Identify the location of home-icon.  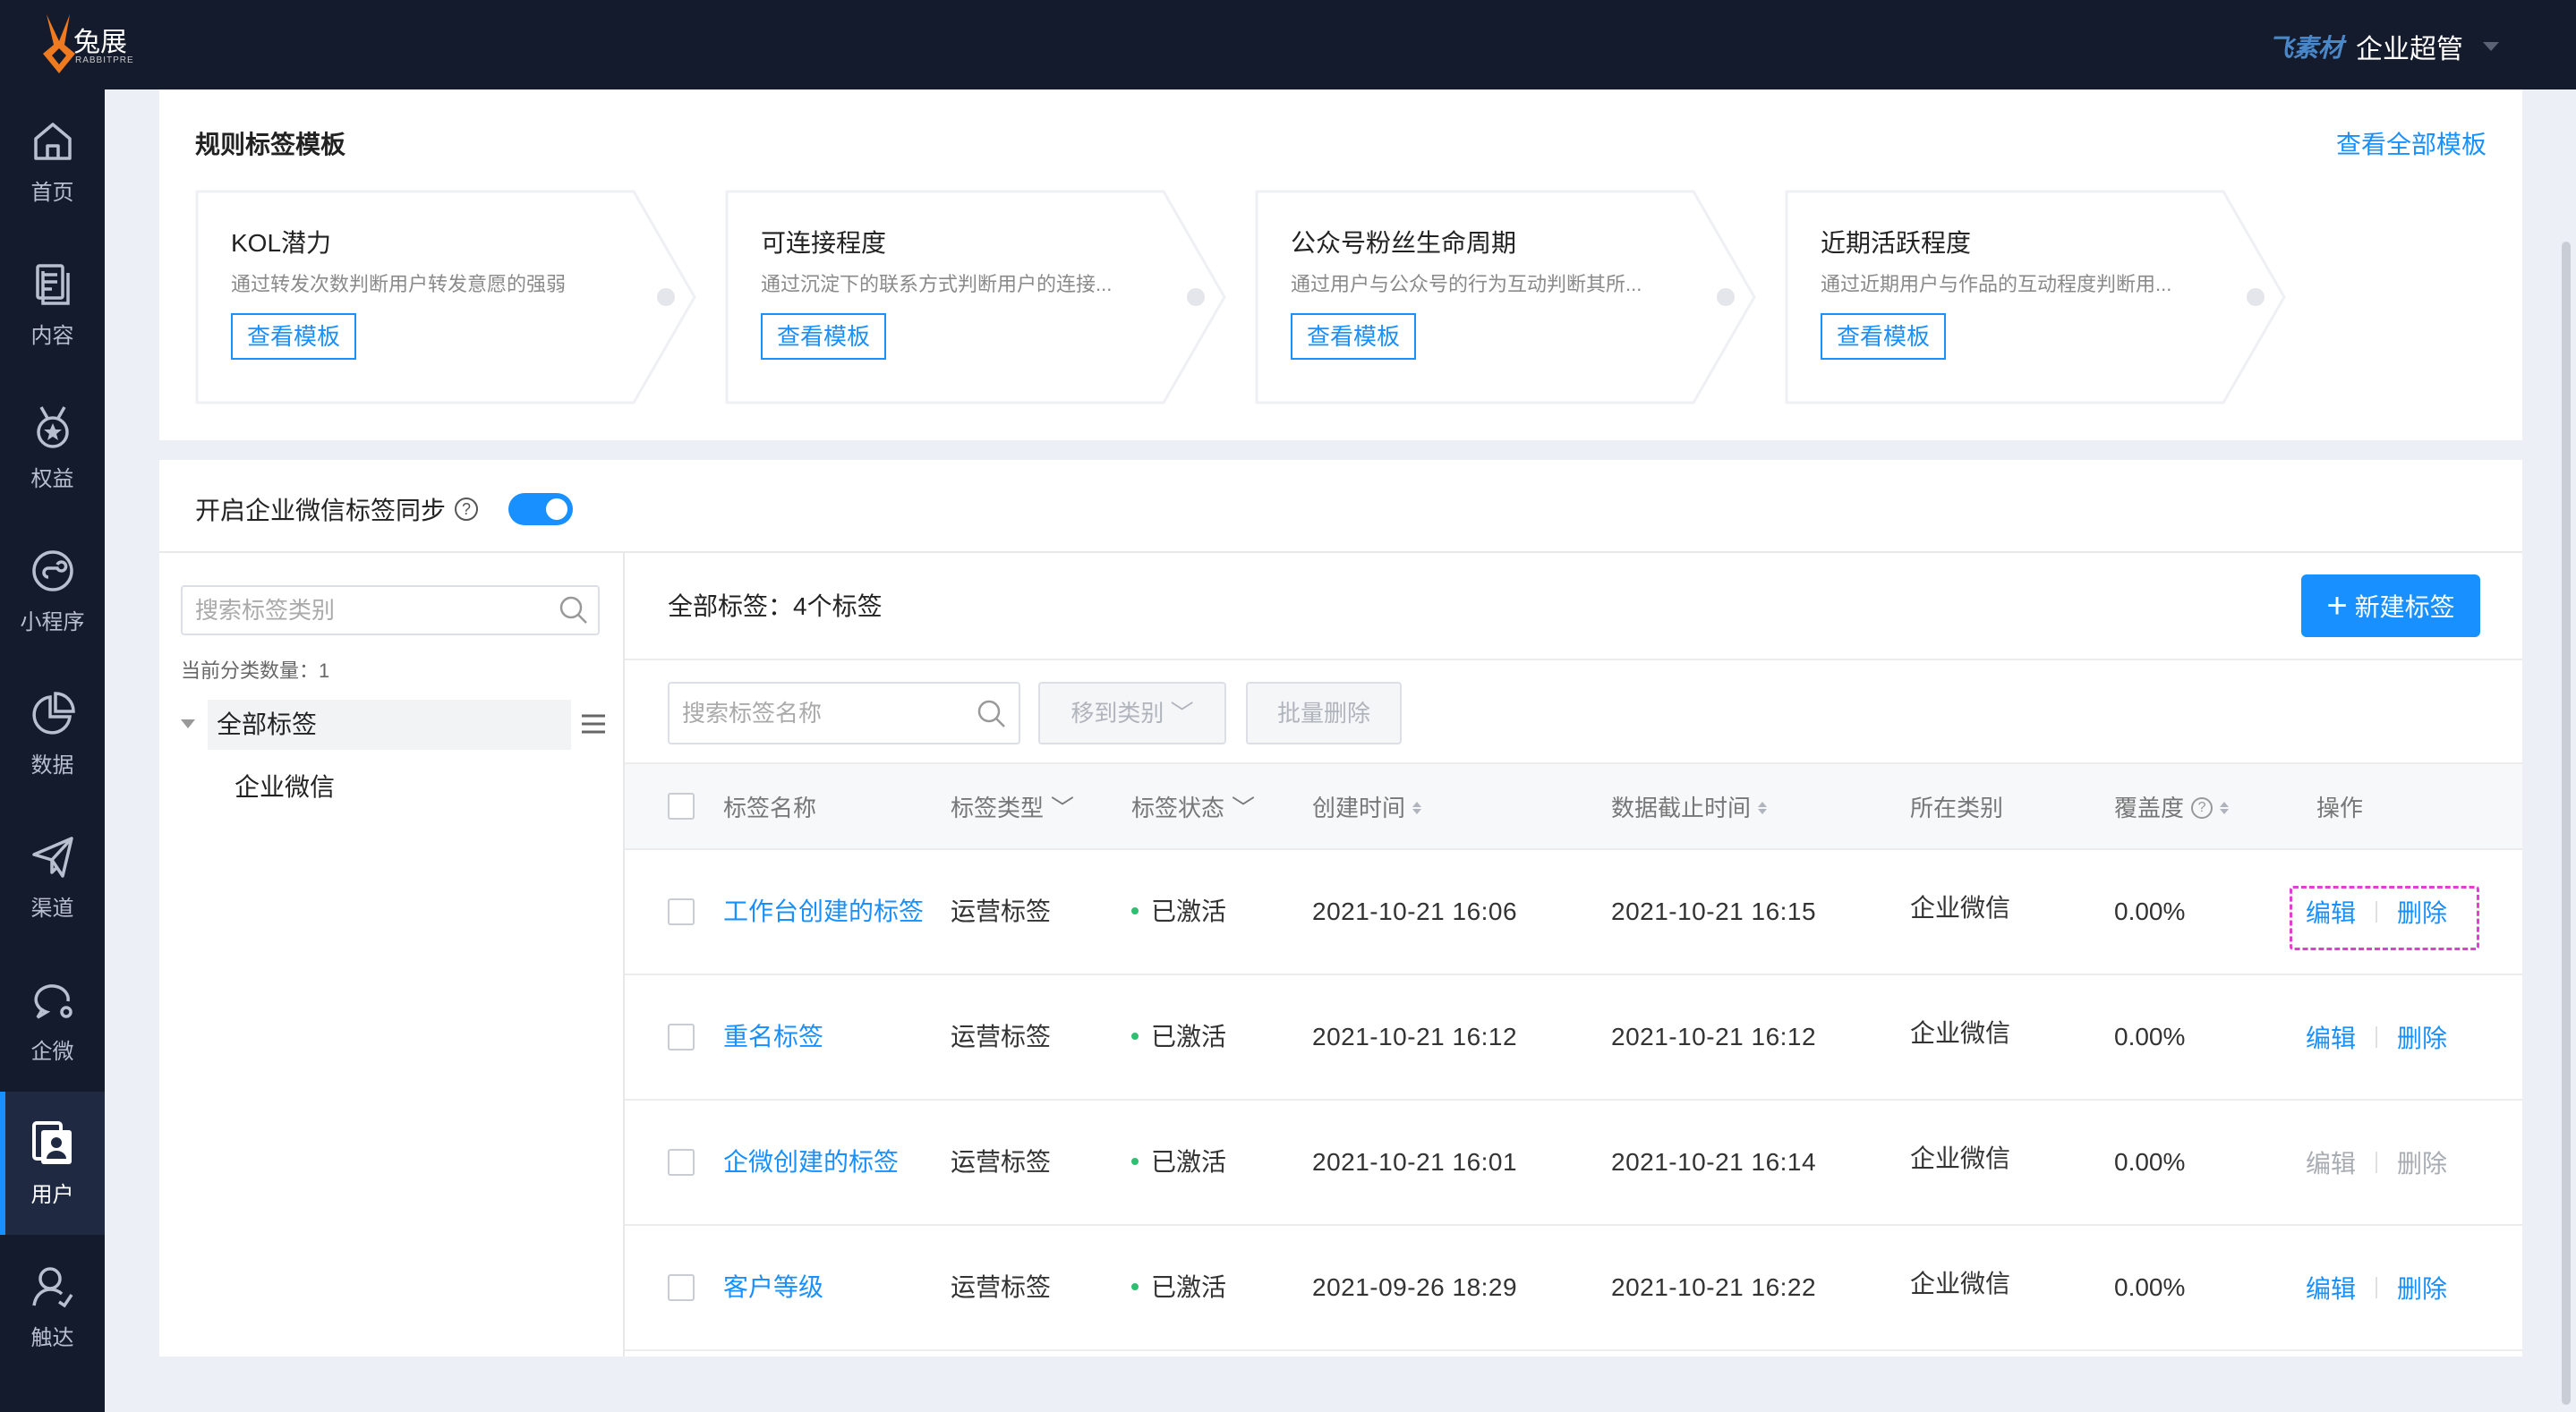
(52, 141).